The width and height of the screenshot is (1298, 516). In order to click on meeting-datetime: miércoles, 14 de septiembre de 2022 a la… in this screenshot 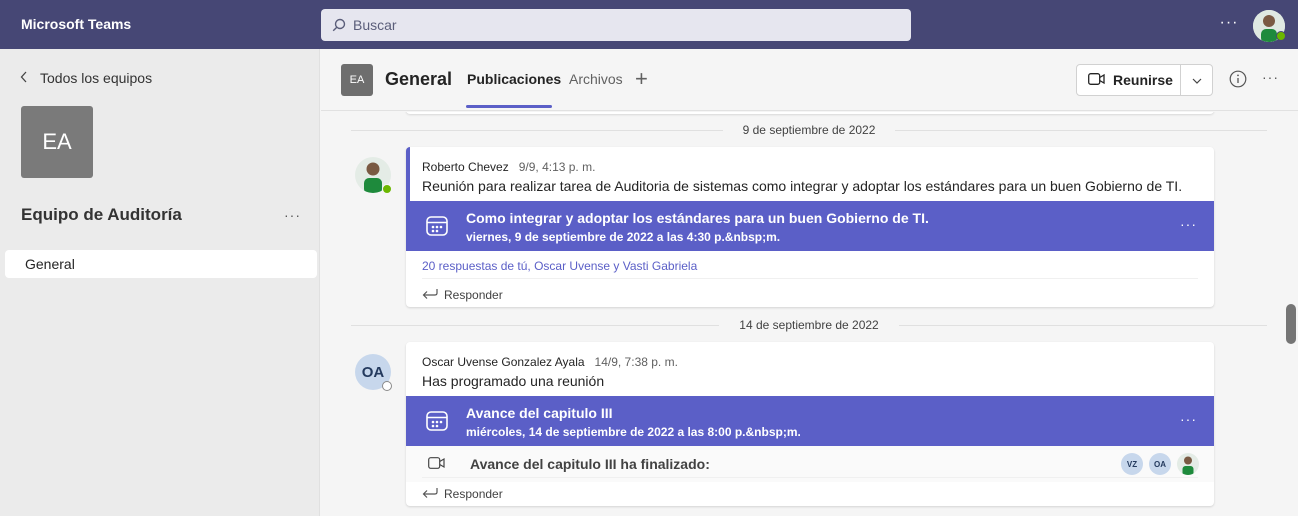, I will do `click(633, 432)`.